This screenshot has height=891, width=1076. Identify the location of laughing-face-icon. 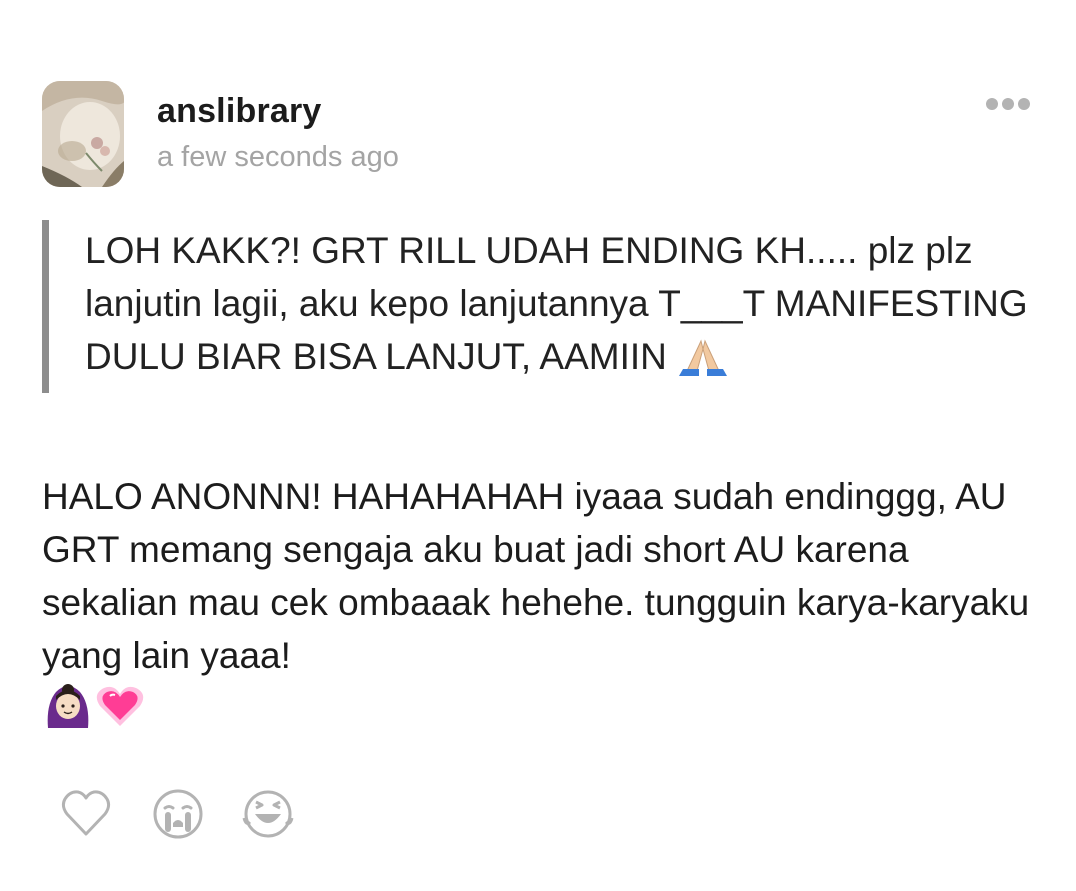
(268, 814).